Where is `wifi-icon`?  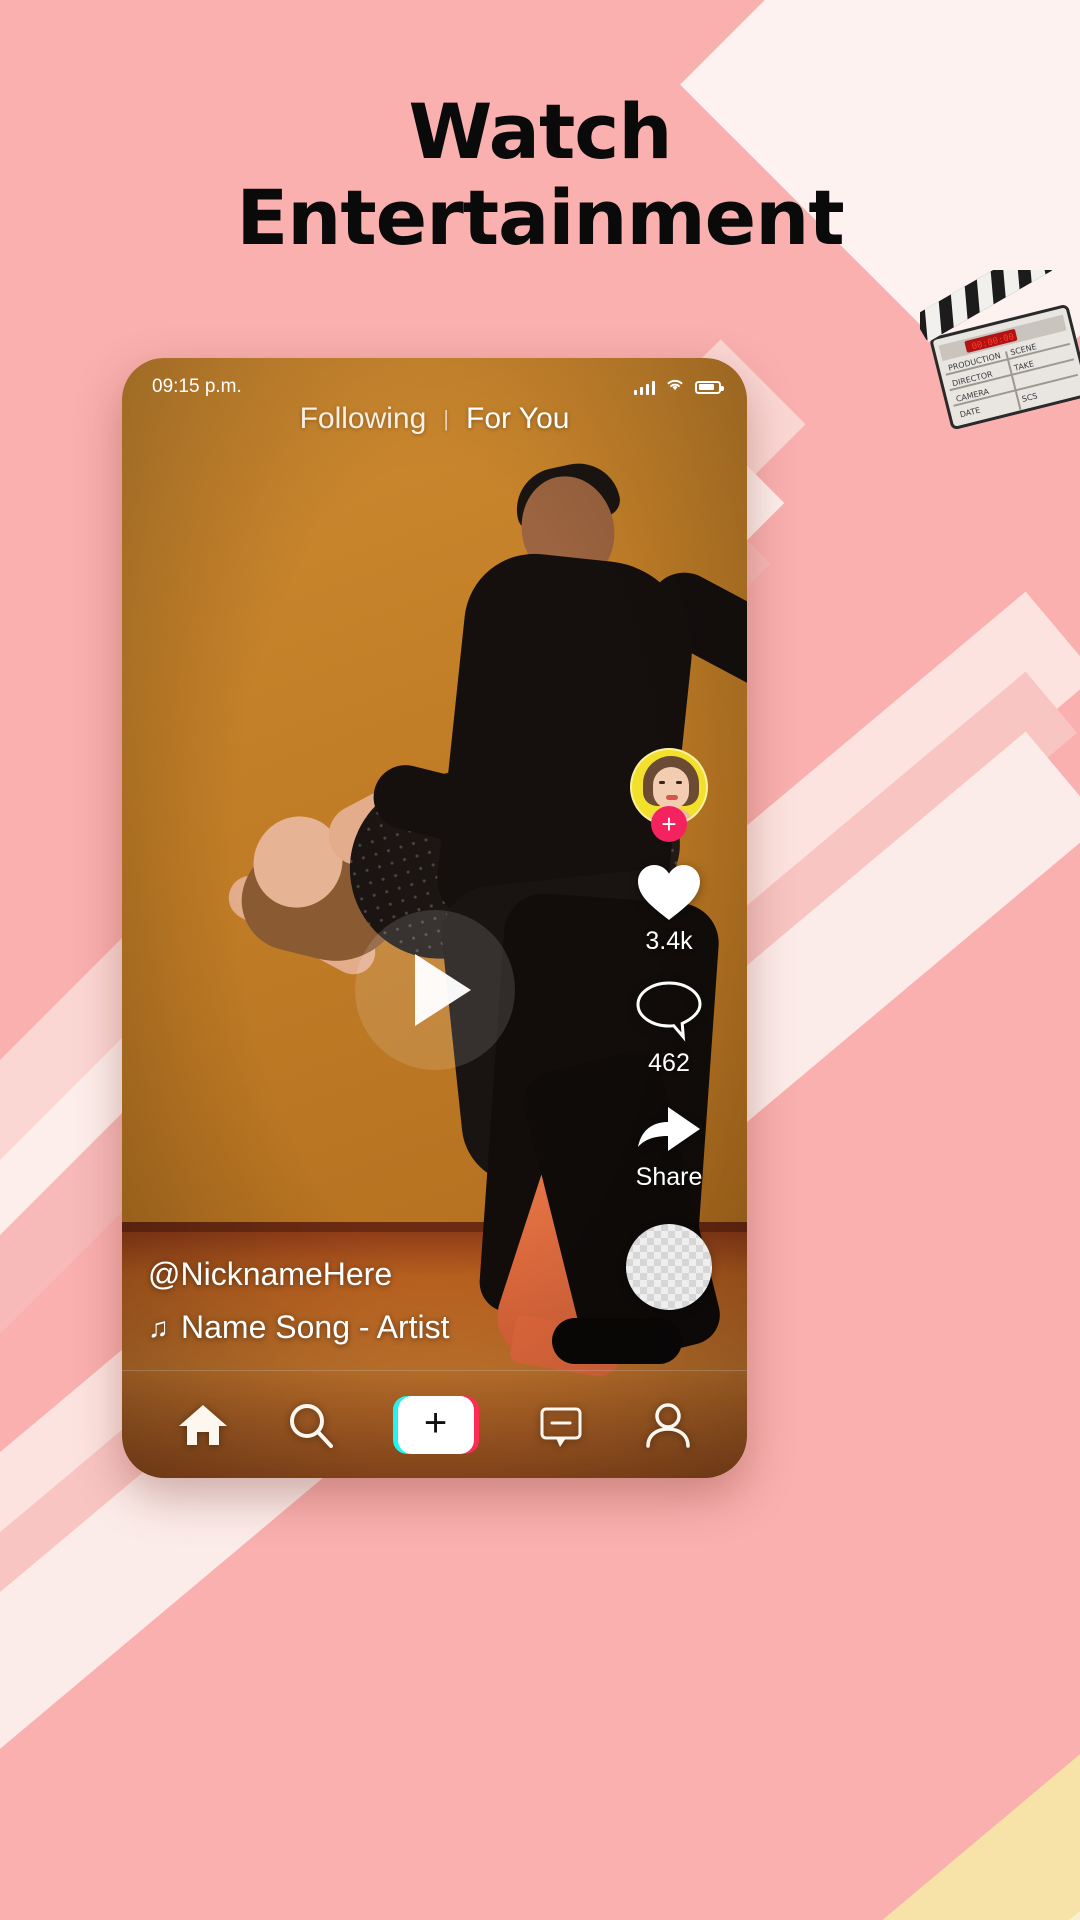
wifi-icon is located at coordinates (675, 387).